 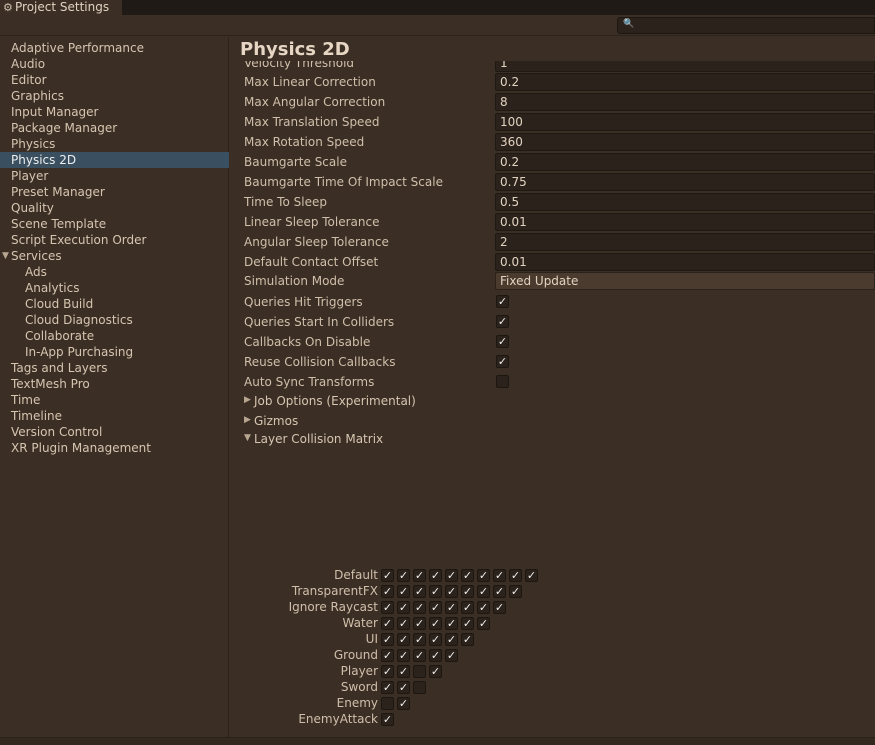 What do you see at coordinates (114, 192) in the screenshot?
I see `sidebar-item: Preset Manager` at bounding box center [114, 192].